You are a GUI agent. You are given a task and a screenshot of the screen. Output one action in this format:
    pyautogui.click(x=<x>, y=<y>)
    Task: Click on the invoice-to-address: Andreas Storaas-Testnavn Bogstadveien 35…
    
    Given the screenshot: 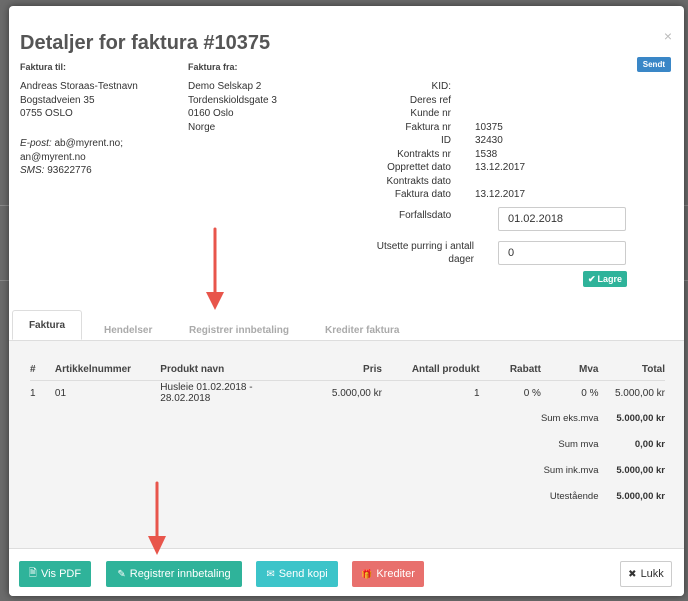 What is the action you would take?
    pyautogui.click(x=79, y=100)
    